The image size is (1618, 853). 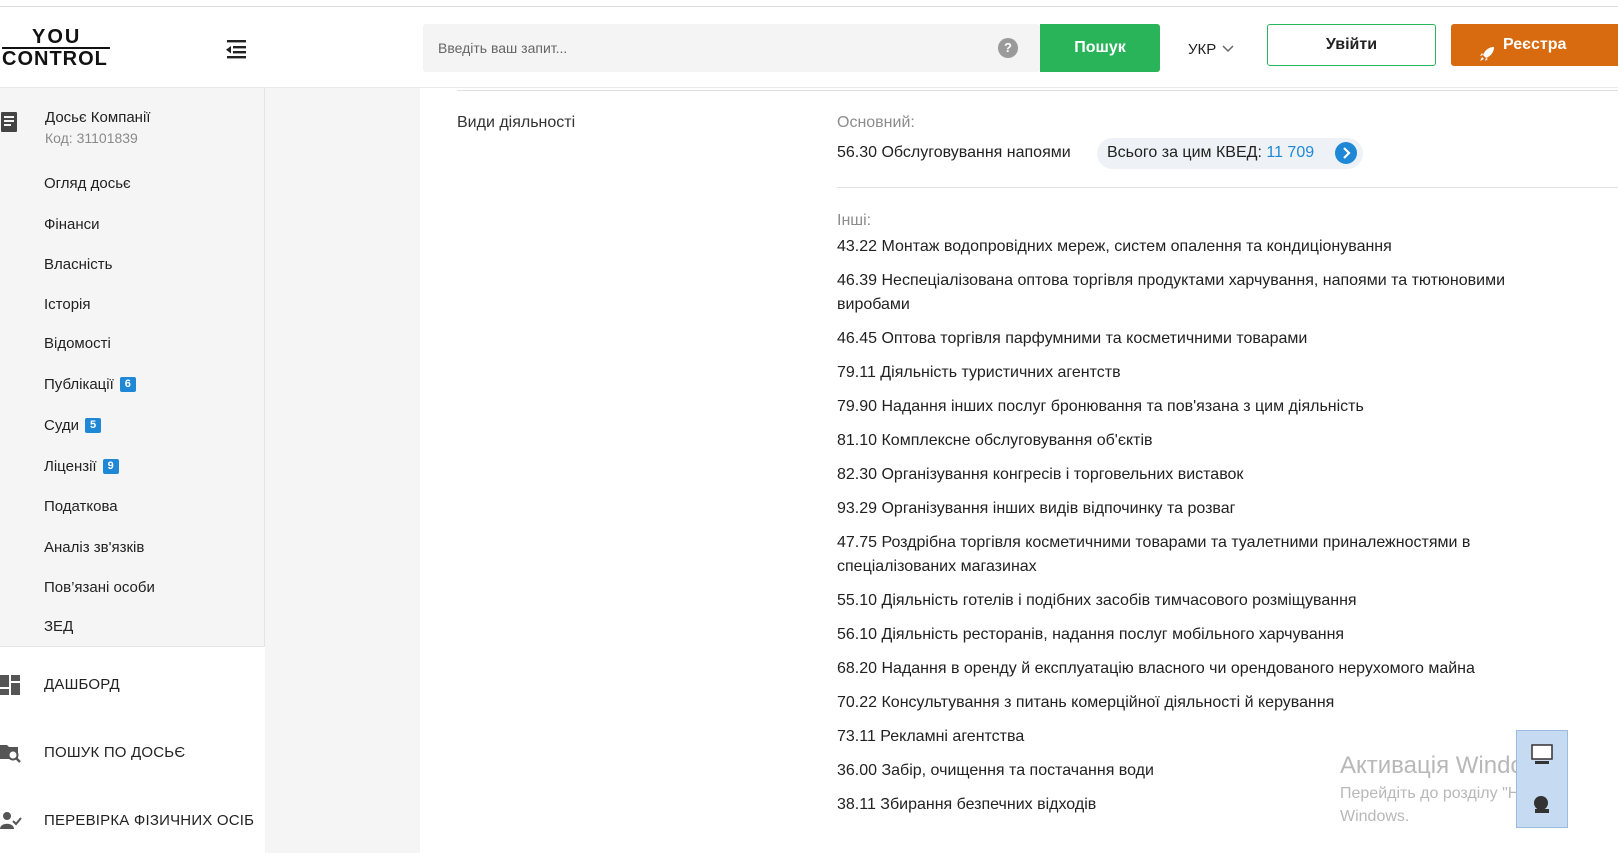 I want to click on nav-dossier-search: ПОШУК ПО ДОСЬЄ, so click(x=132, y=753).